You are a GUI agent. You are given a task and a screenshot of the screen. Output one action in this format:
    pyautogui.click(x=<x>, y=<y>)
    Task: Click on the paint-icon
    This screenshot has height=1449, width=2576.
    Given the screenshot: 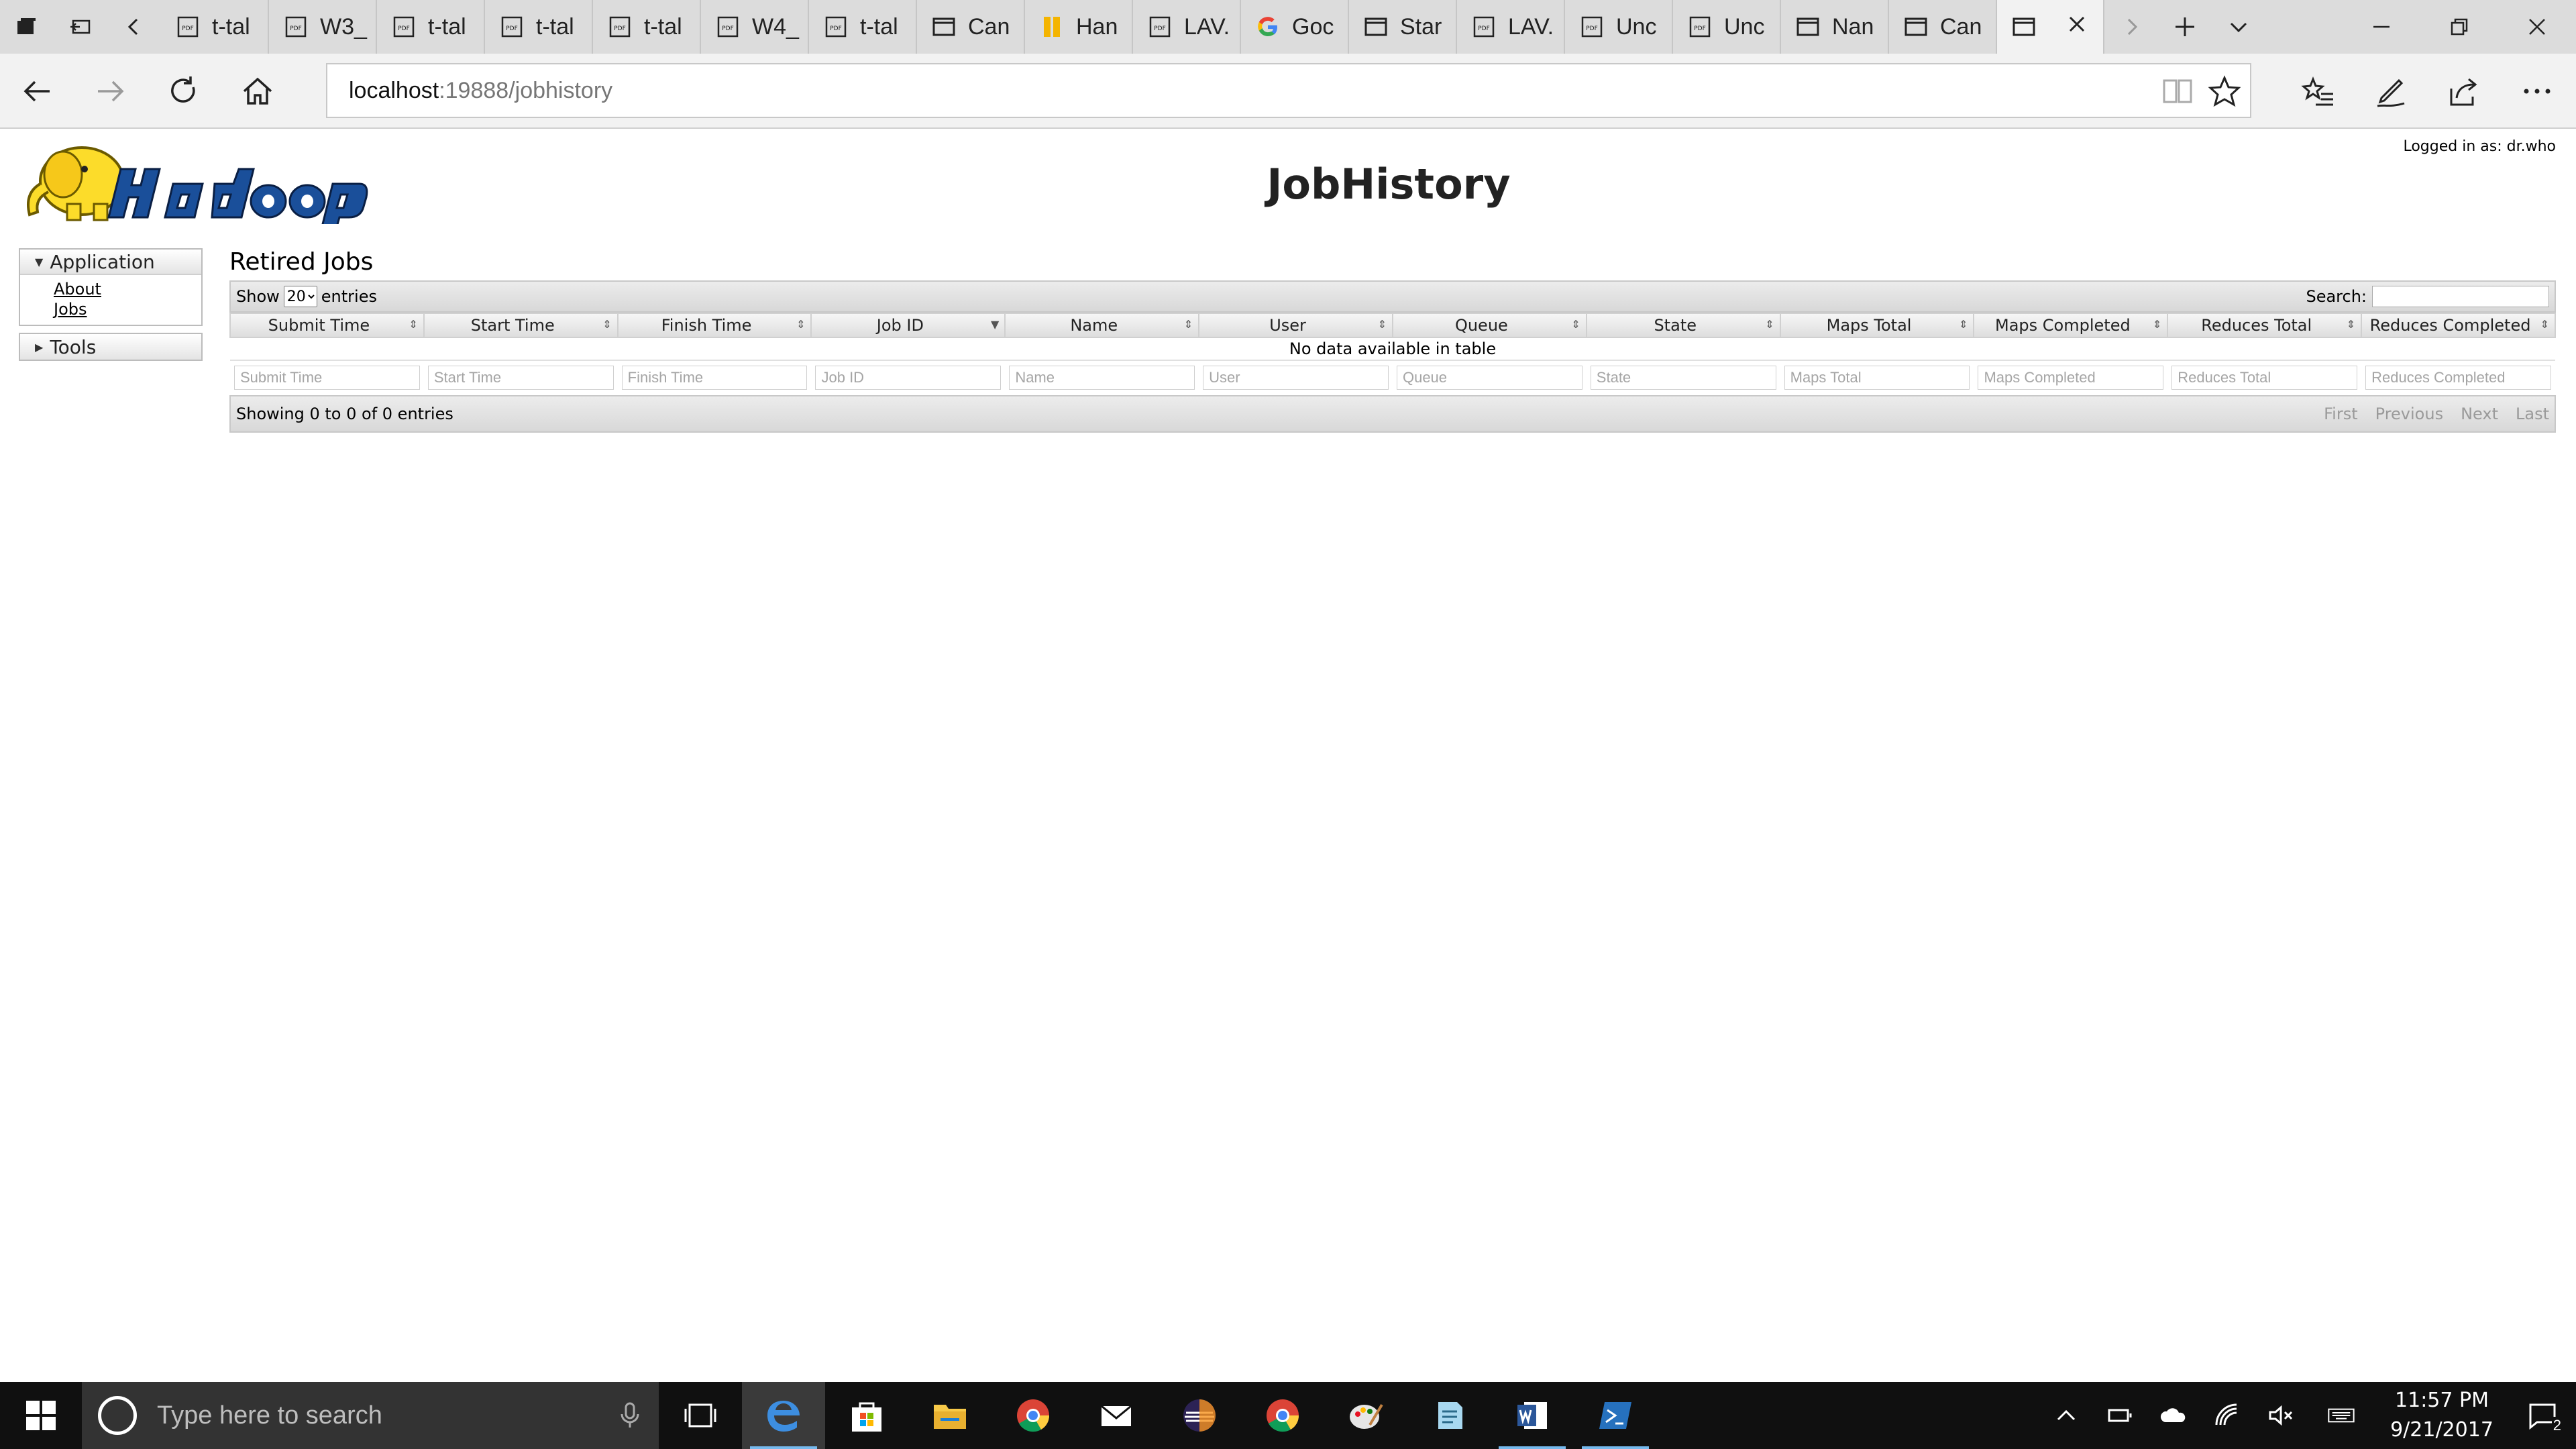 What is the action you would take?
    pyautogui.click(x=1365, y=1415)
    